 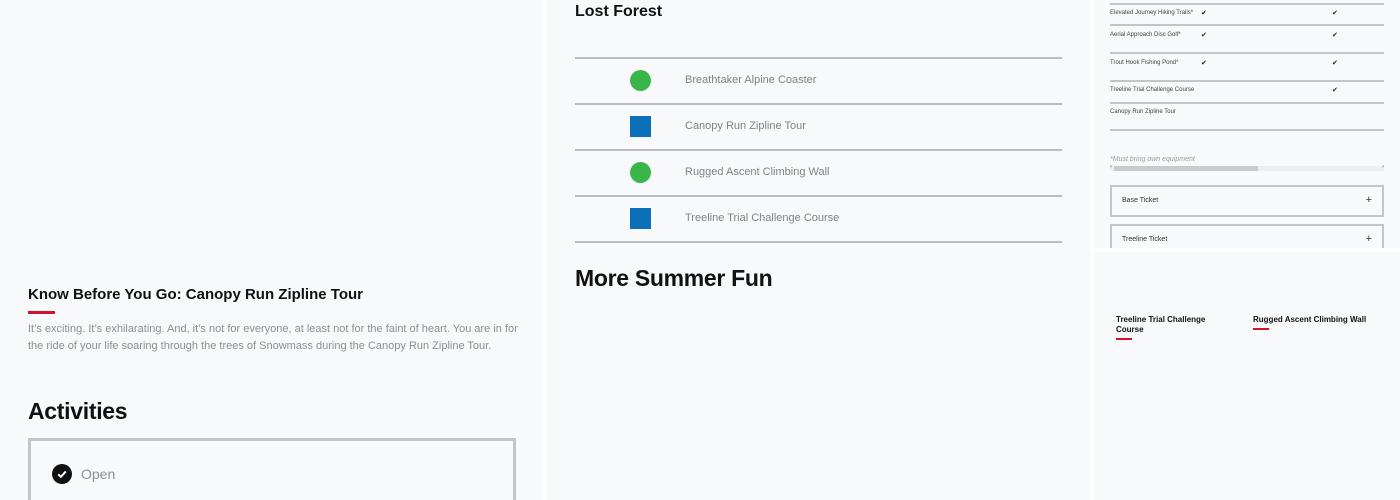 What do you see at coordinates (1383, 167) in the screenshot?
I see `scroll-right-icon: ›` at bounding box center [1383, 167].